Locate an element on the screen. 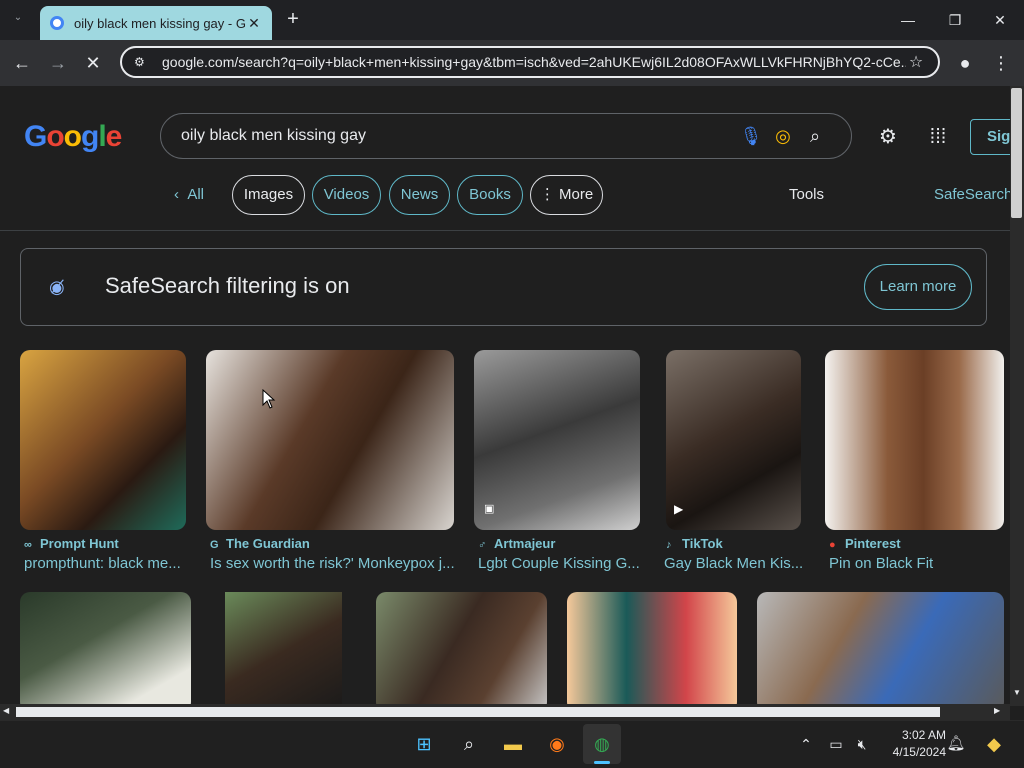 The height and width of the screenshot is (768, 1024). apps-grid-icon: ⁞⁞⁞ is located at coordinates (938, 137).